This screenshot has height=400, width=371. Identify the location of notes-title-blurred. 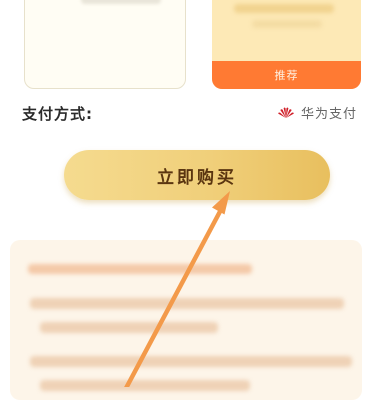
(140, 269).